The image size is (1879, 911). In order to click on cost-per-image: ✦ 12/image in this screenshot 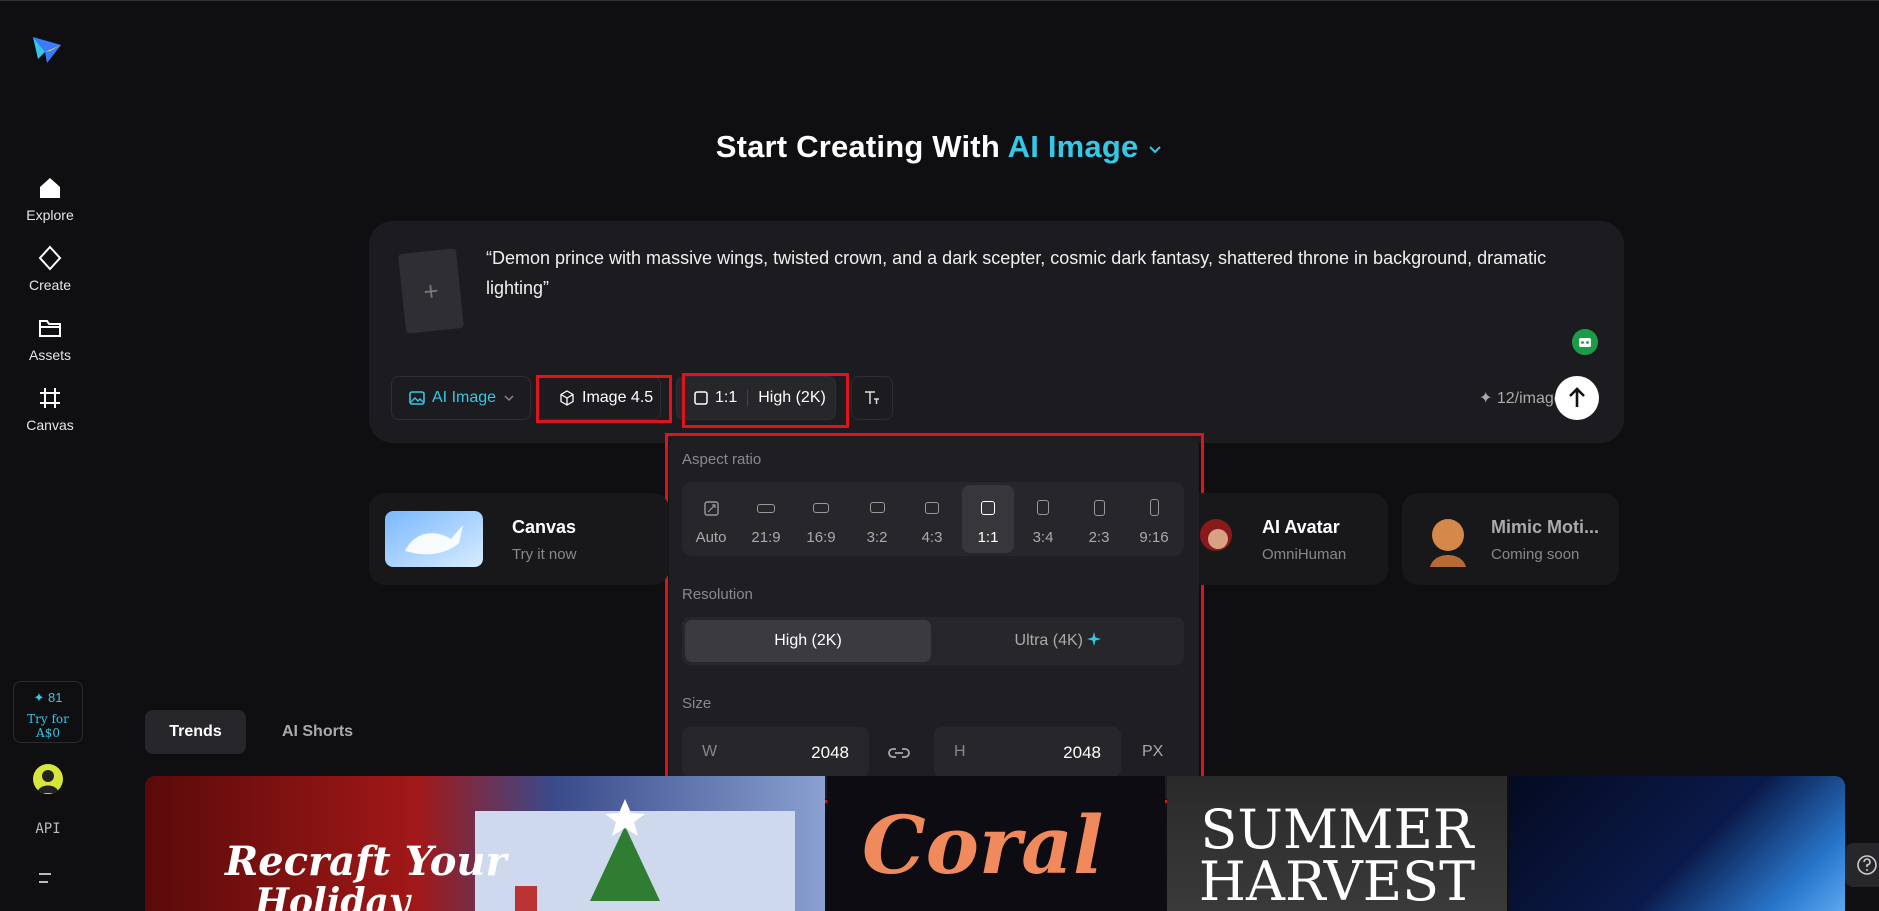, I will do `click(1521, 398)`.